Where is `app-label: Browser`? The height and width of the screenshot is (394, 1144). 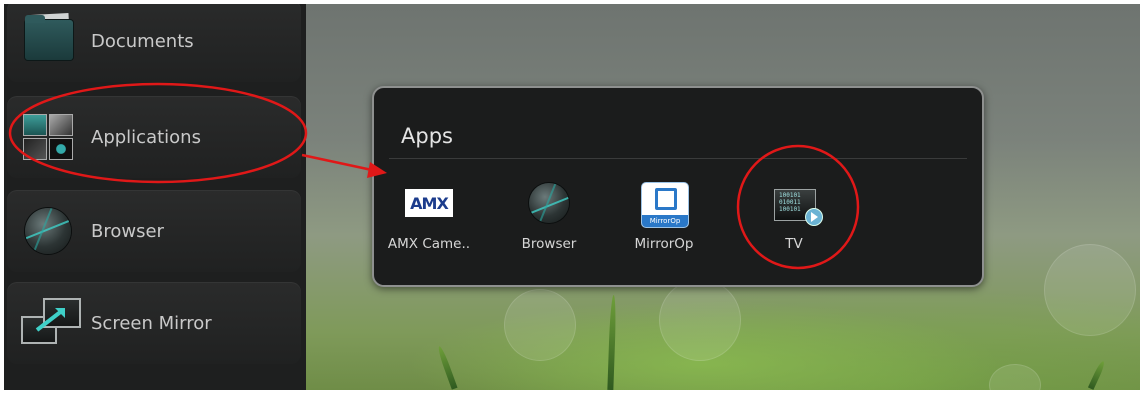
app-label: Browser is located at coordinates (549, 244).